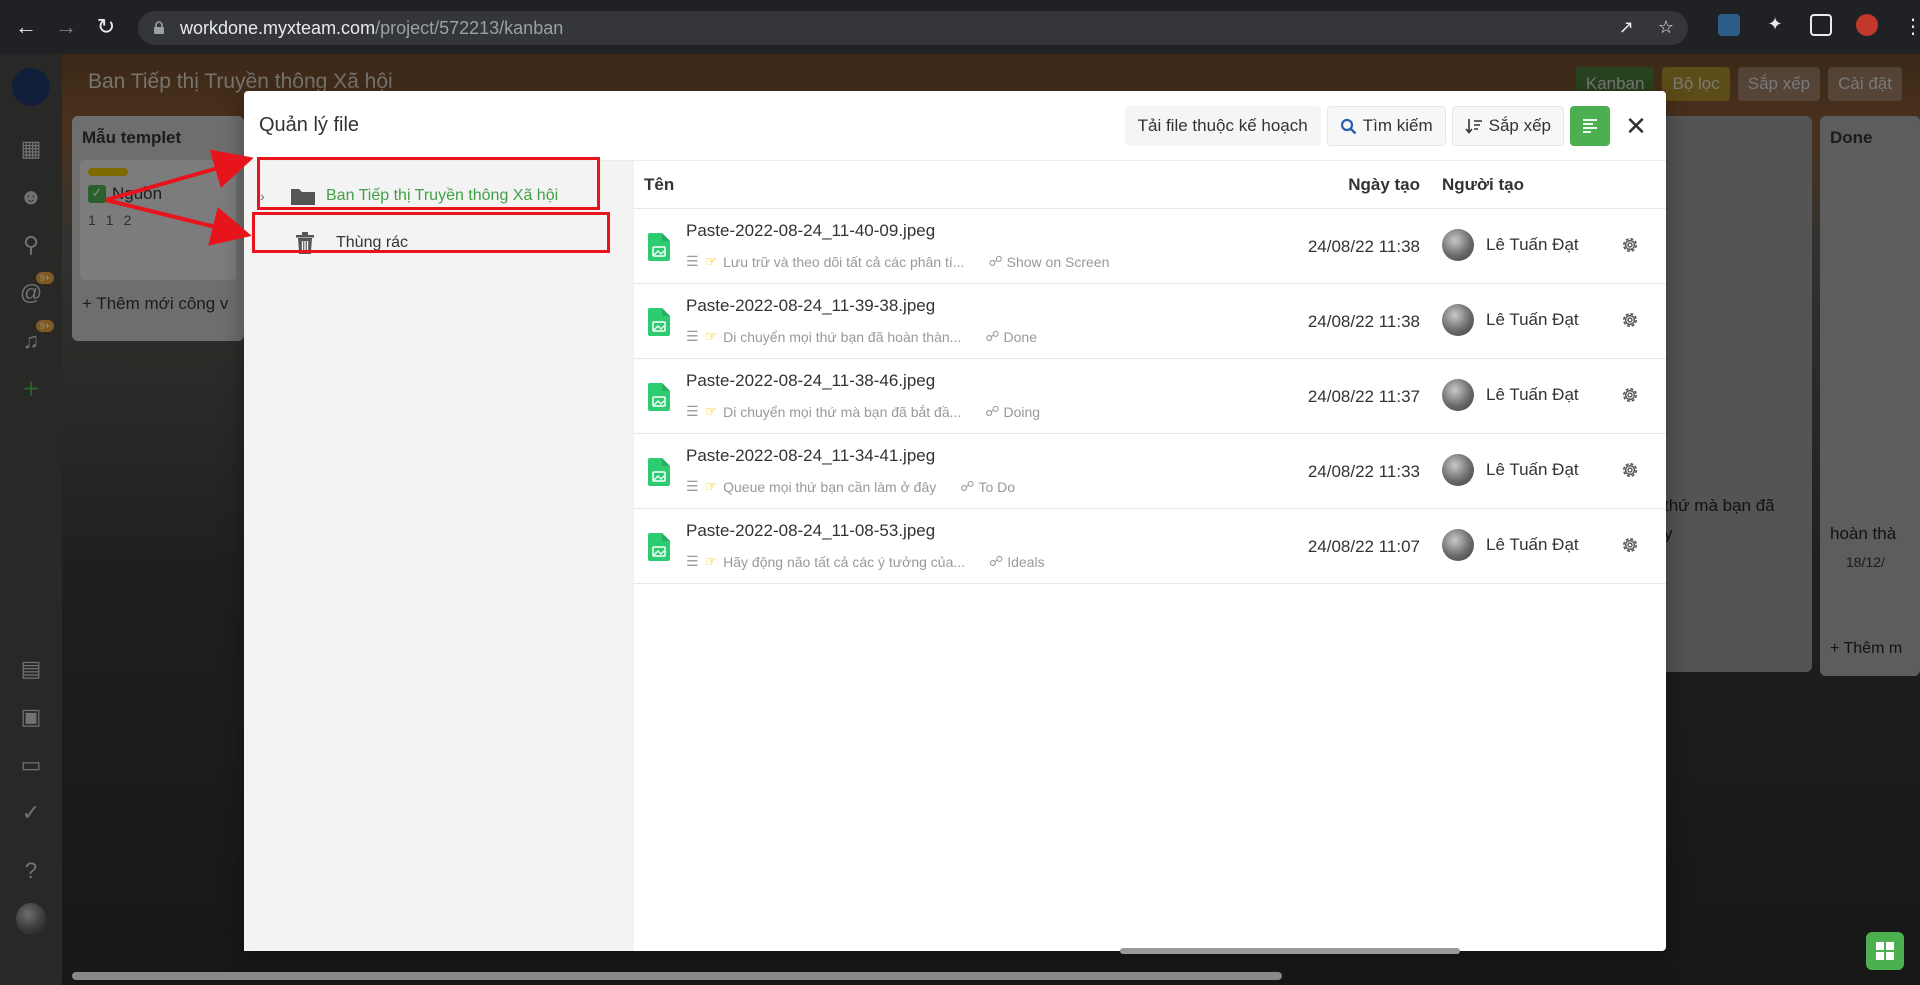 The image size is (1920, 985). What do you see at coordinates (1384, 185) in the screenshot?
I see `column-header-date: Ngày tạo` at bounding box center [1384, 185].